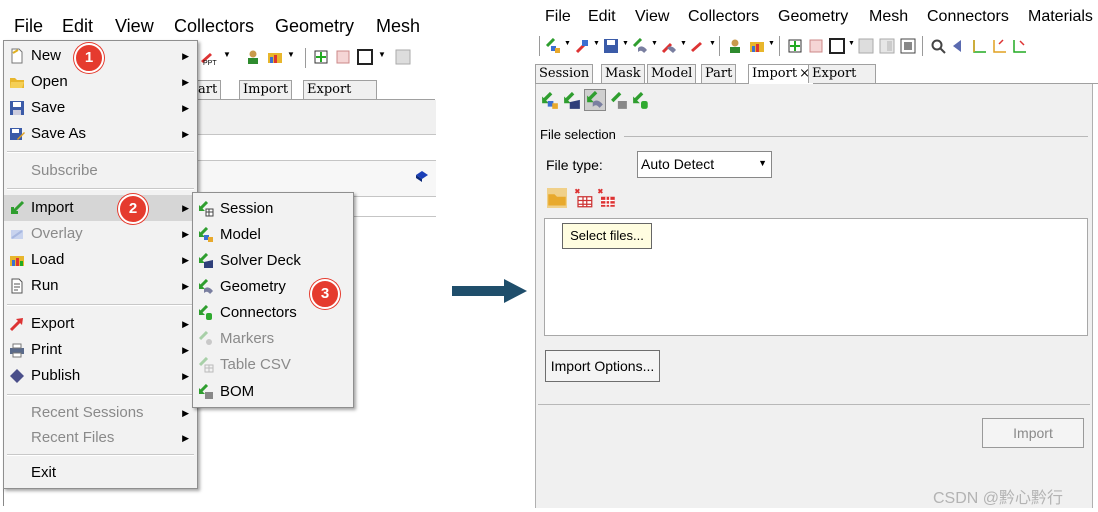  I want to click on import-geometry-mode-button, so click(595, 100).